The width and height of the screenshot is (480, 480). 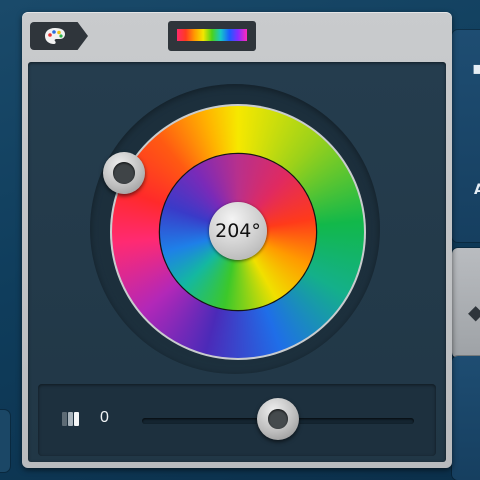 I want to click on palette-icon, so click(x=55, y=36).